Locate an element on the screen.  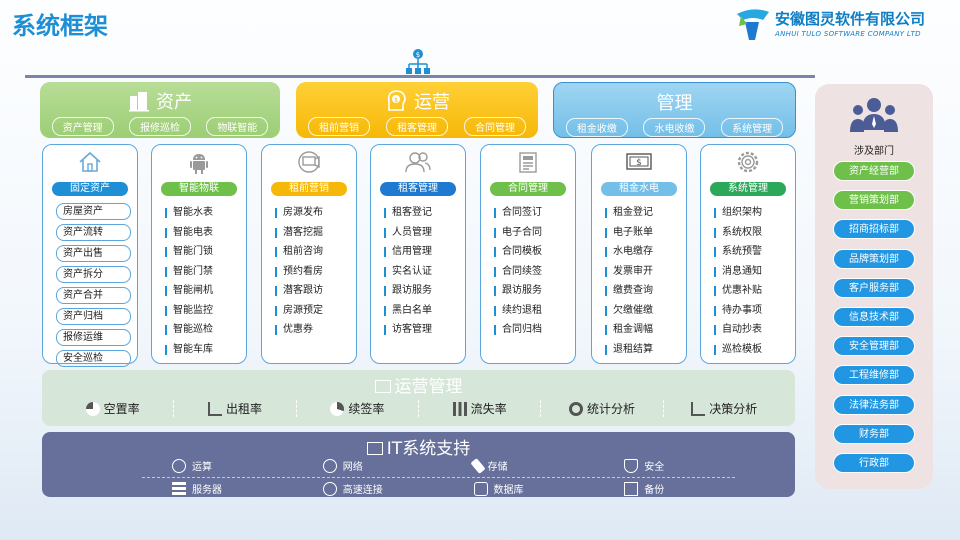
category-tag: 物联智能 is located at coordinates (237, 126).